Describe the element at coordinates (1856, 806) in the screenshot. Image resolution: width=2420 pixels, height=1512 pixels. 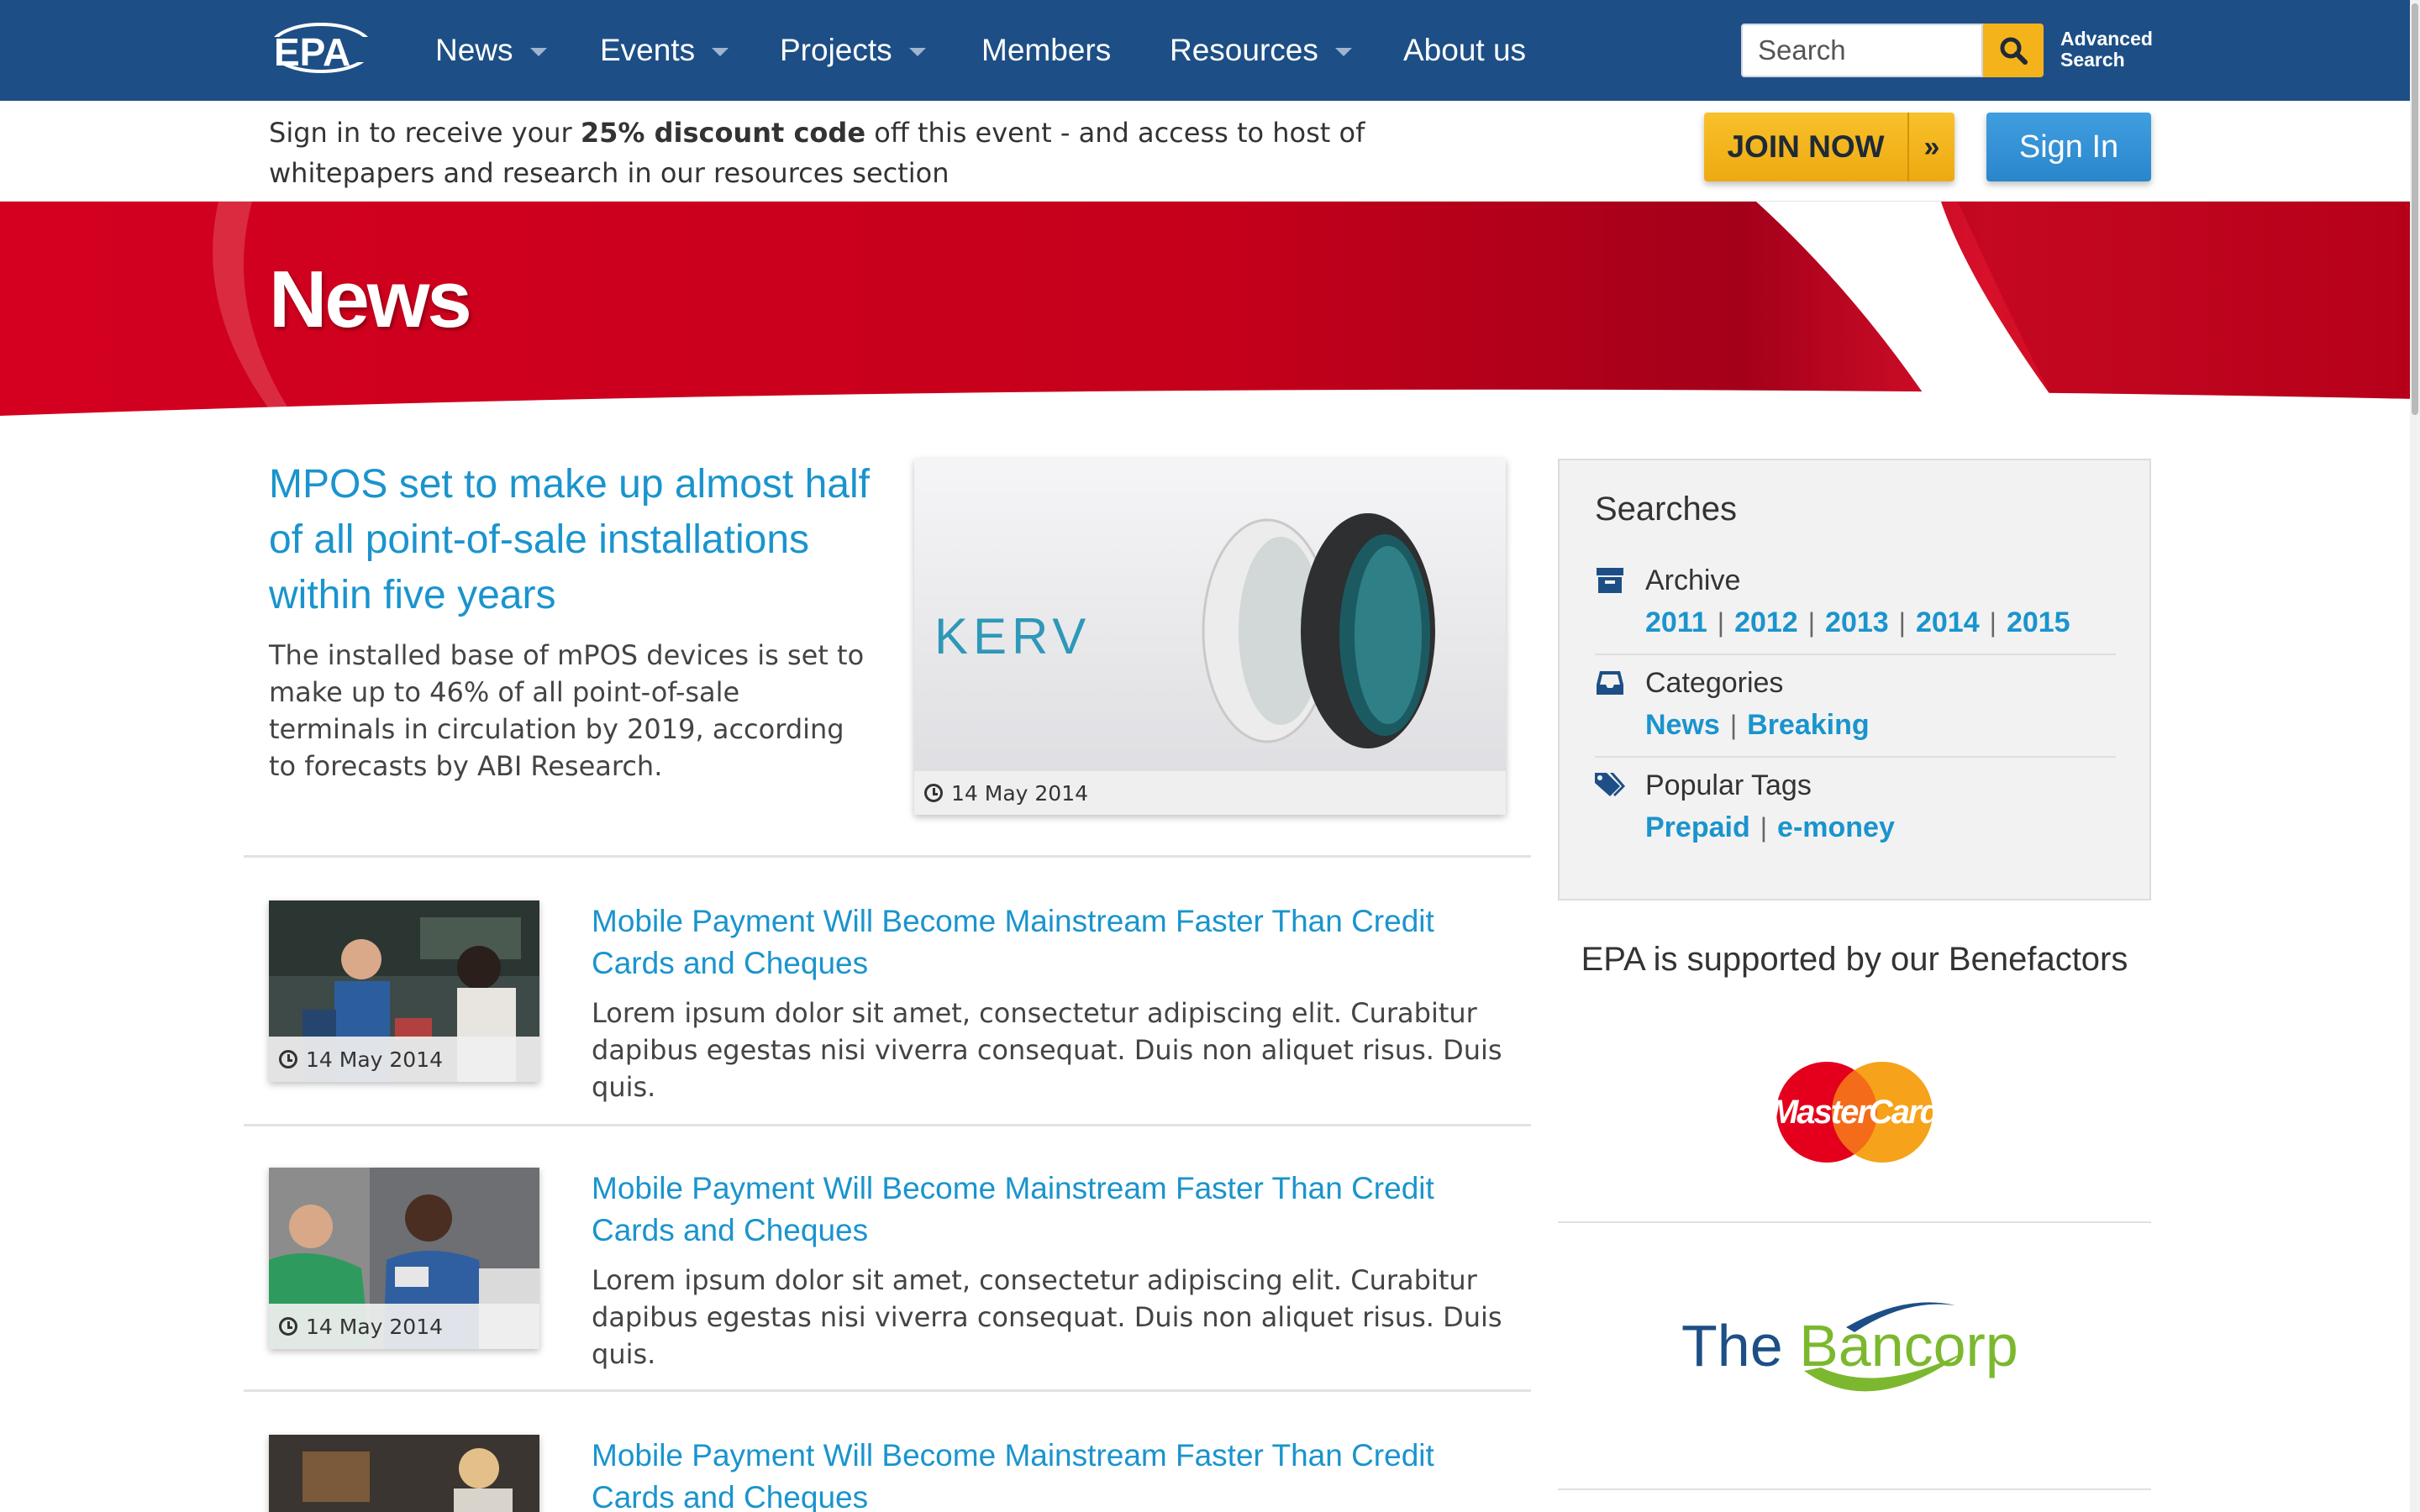
I see `popular-tags-section: Popular Tags Prepaid | e-money` at that location.